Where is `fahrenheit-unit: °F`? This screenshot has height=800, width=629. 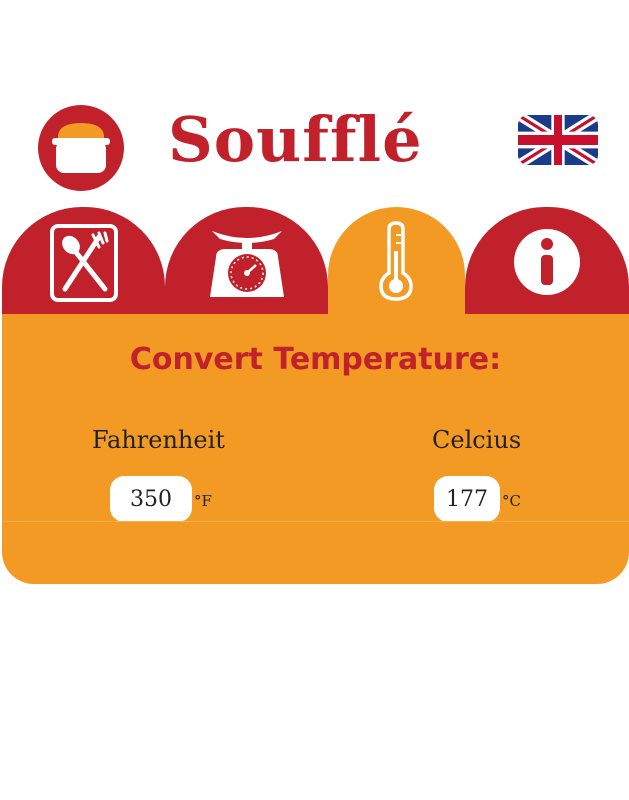
fahrenheit-unit: °F is located at coordinates (203, 501).